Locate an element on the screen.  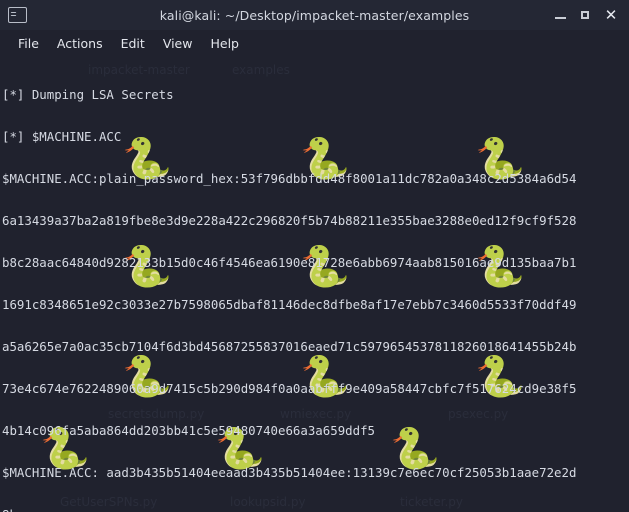
window-controls: ✕ is located at coordinates (591, 15).